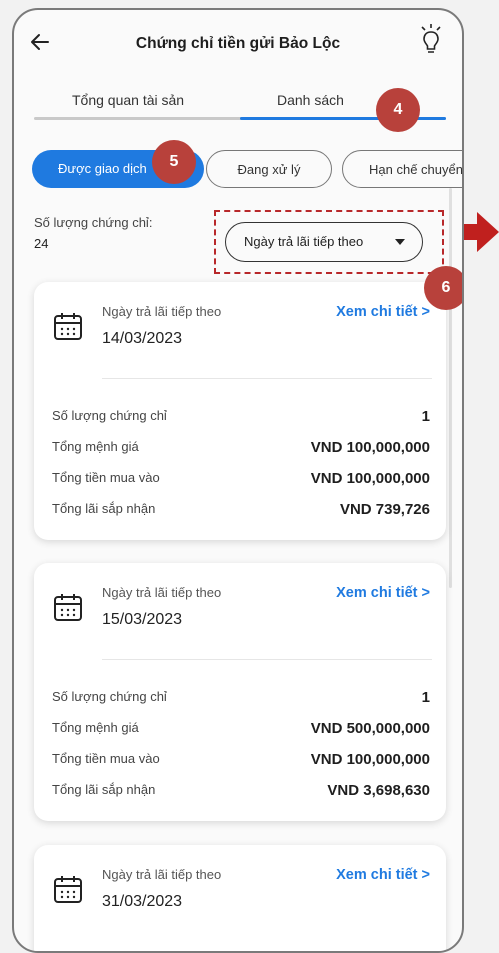  I want to click on sort-dropdown-label: Ngày trả lãi tiếp theo, so click(304, 241).